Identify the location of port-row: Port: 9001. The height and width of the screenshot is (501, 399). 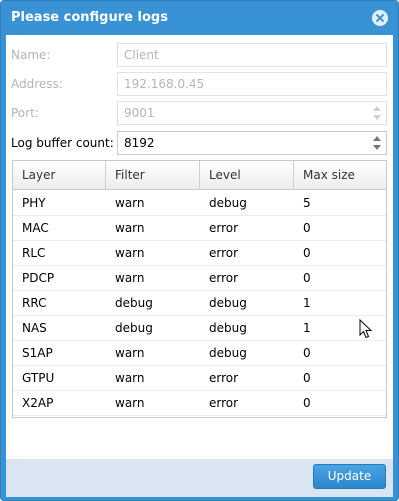
(199, 113).